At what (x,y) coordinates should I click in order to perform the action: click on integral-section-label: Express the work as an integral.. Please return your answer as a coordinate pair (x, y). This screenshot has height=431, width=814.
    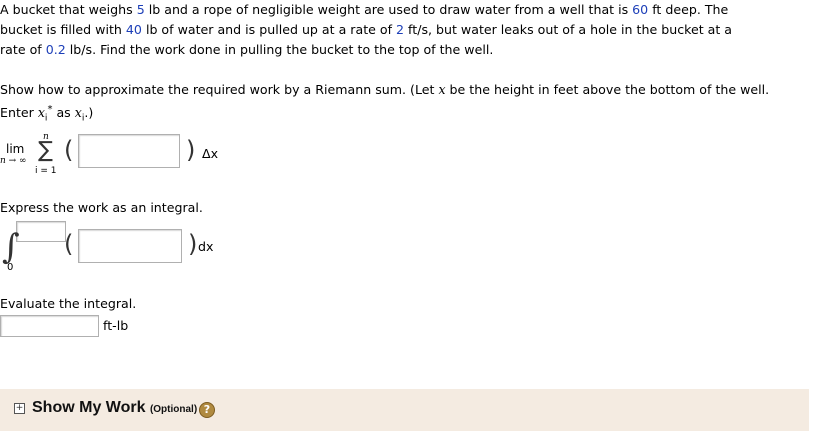
    Looking at the image, I should click on (101, 207).